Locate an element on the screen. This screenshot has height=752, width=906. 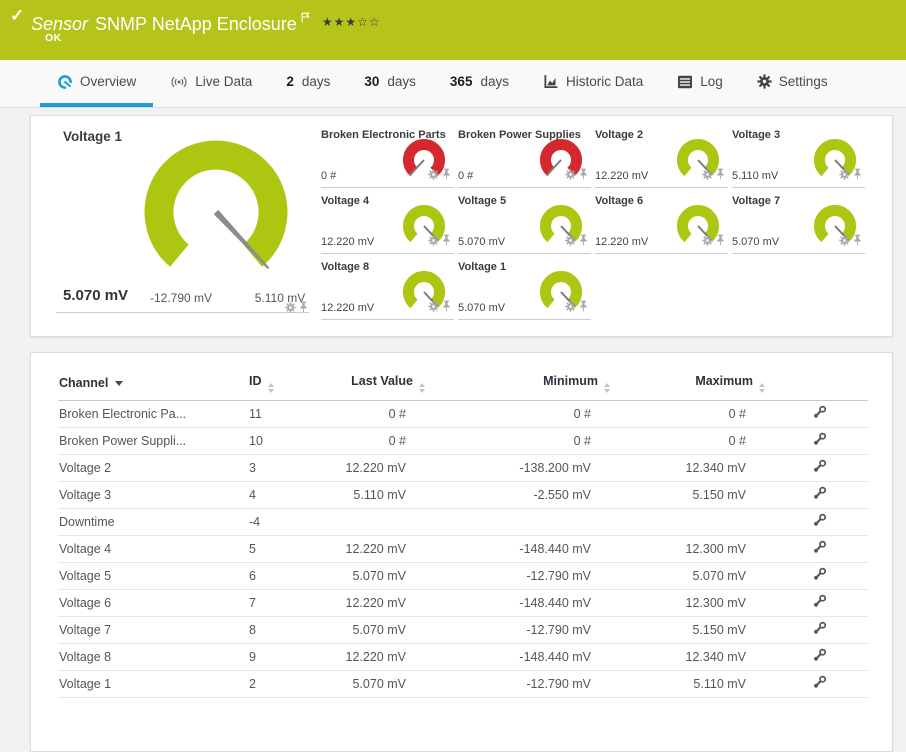
gauge-tile: Voltage 6 12.220 mV is located at coordinates (661, 223).